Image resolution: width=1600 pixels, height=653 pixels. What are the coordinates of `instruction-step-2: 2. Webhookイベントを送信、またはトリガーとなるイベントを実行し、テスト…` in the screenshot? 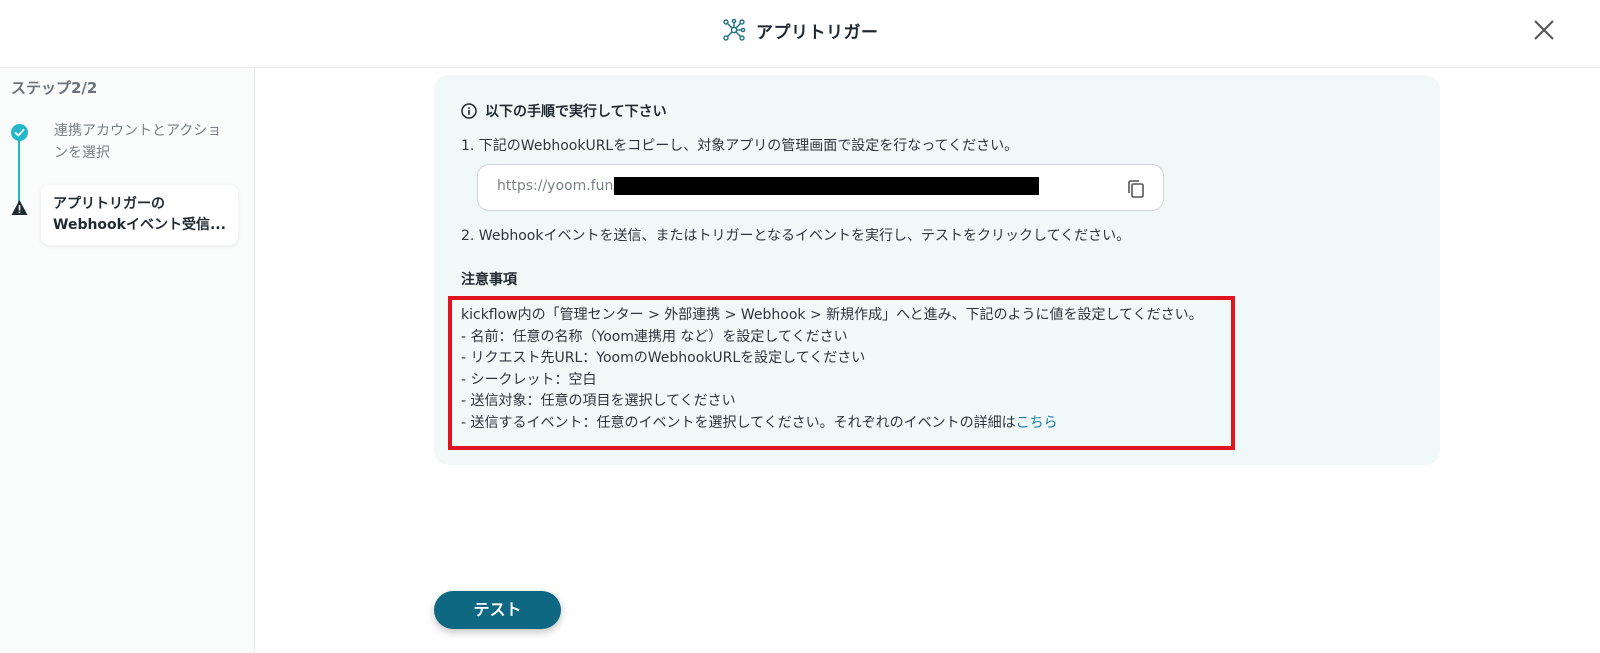 It's located at (796, 236).